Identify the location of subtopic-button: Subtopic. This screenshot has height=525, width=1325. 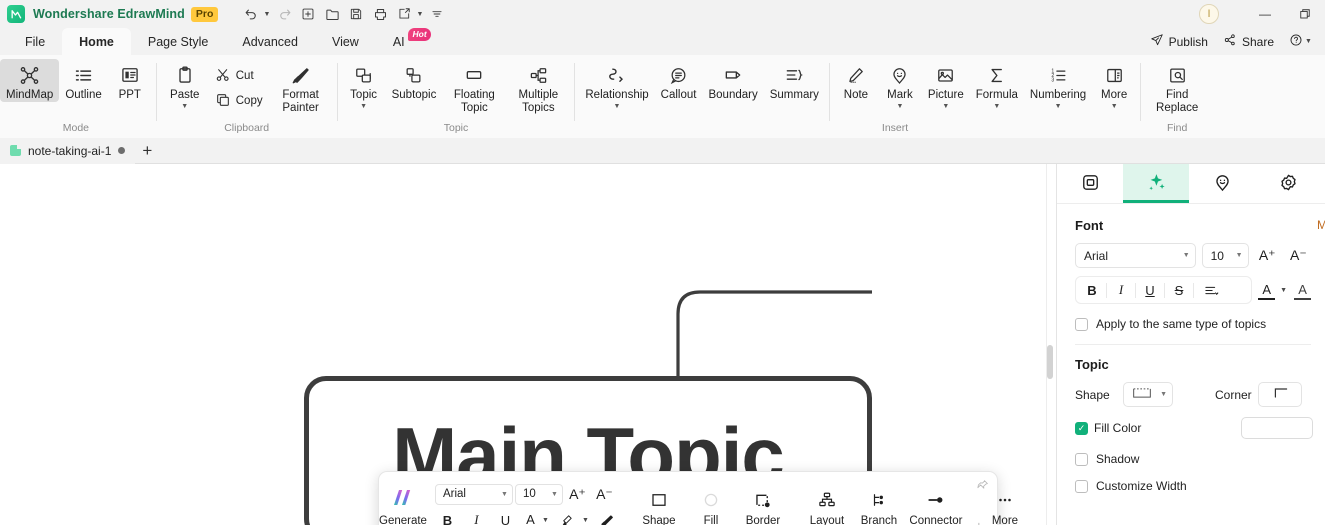
(414, 80).